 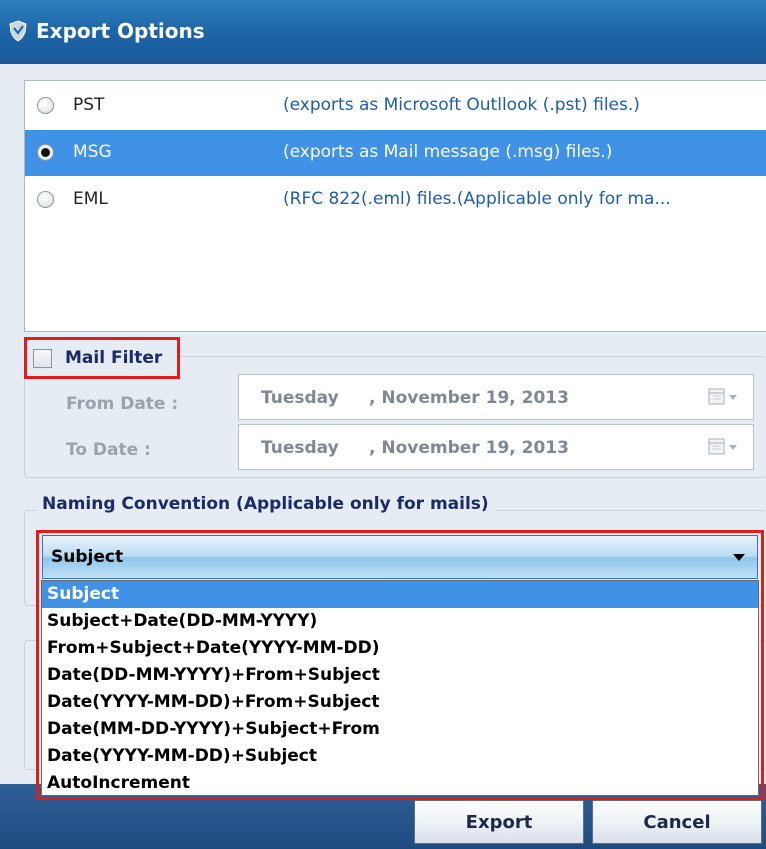 What do you see at coordinates (499, 822) in the screenshot?
I see `export-button: Export` at bounding box center [499, 822].